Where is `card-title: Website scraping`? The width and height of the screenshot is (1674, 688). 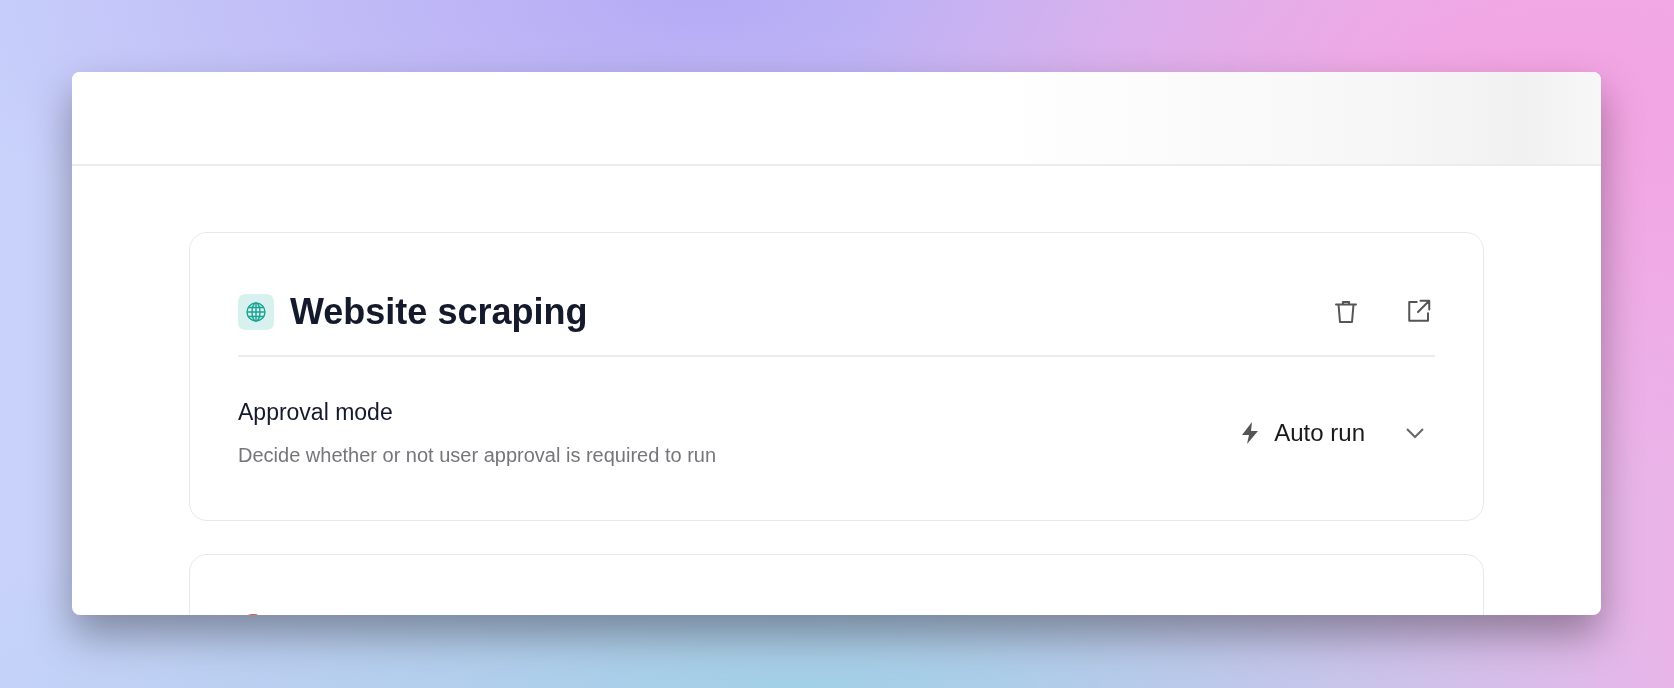
card-title: Website scraping is located at coordinates (439, 312).